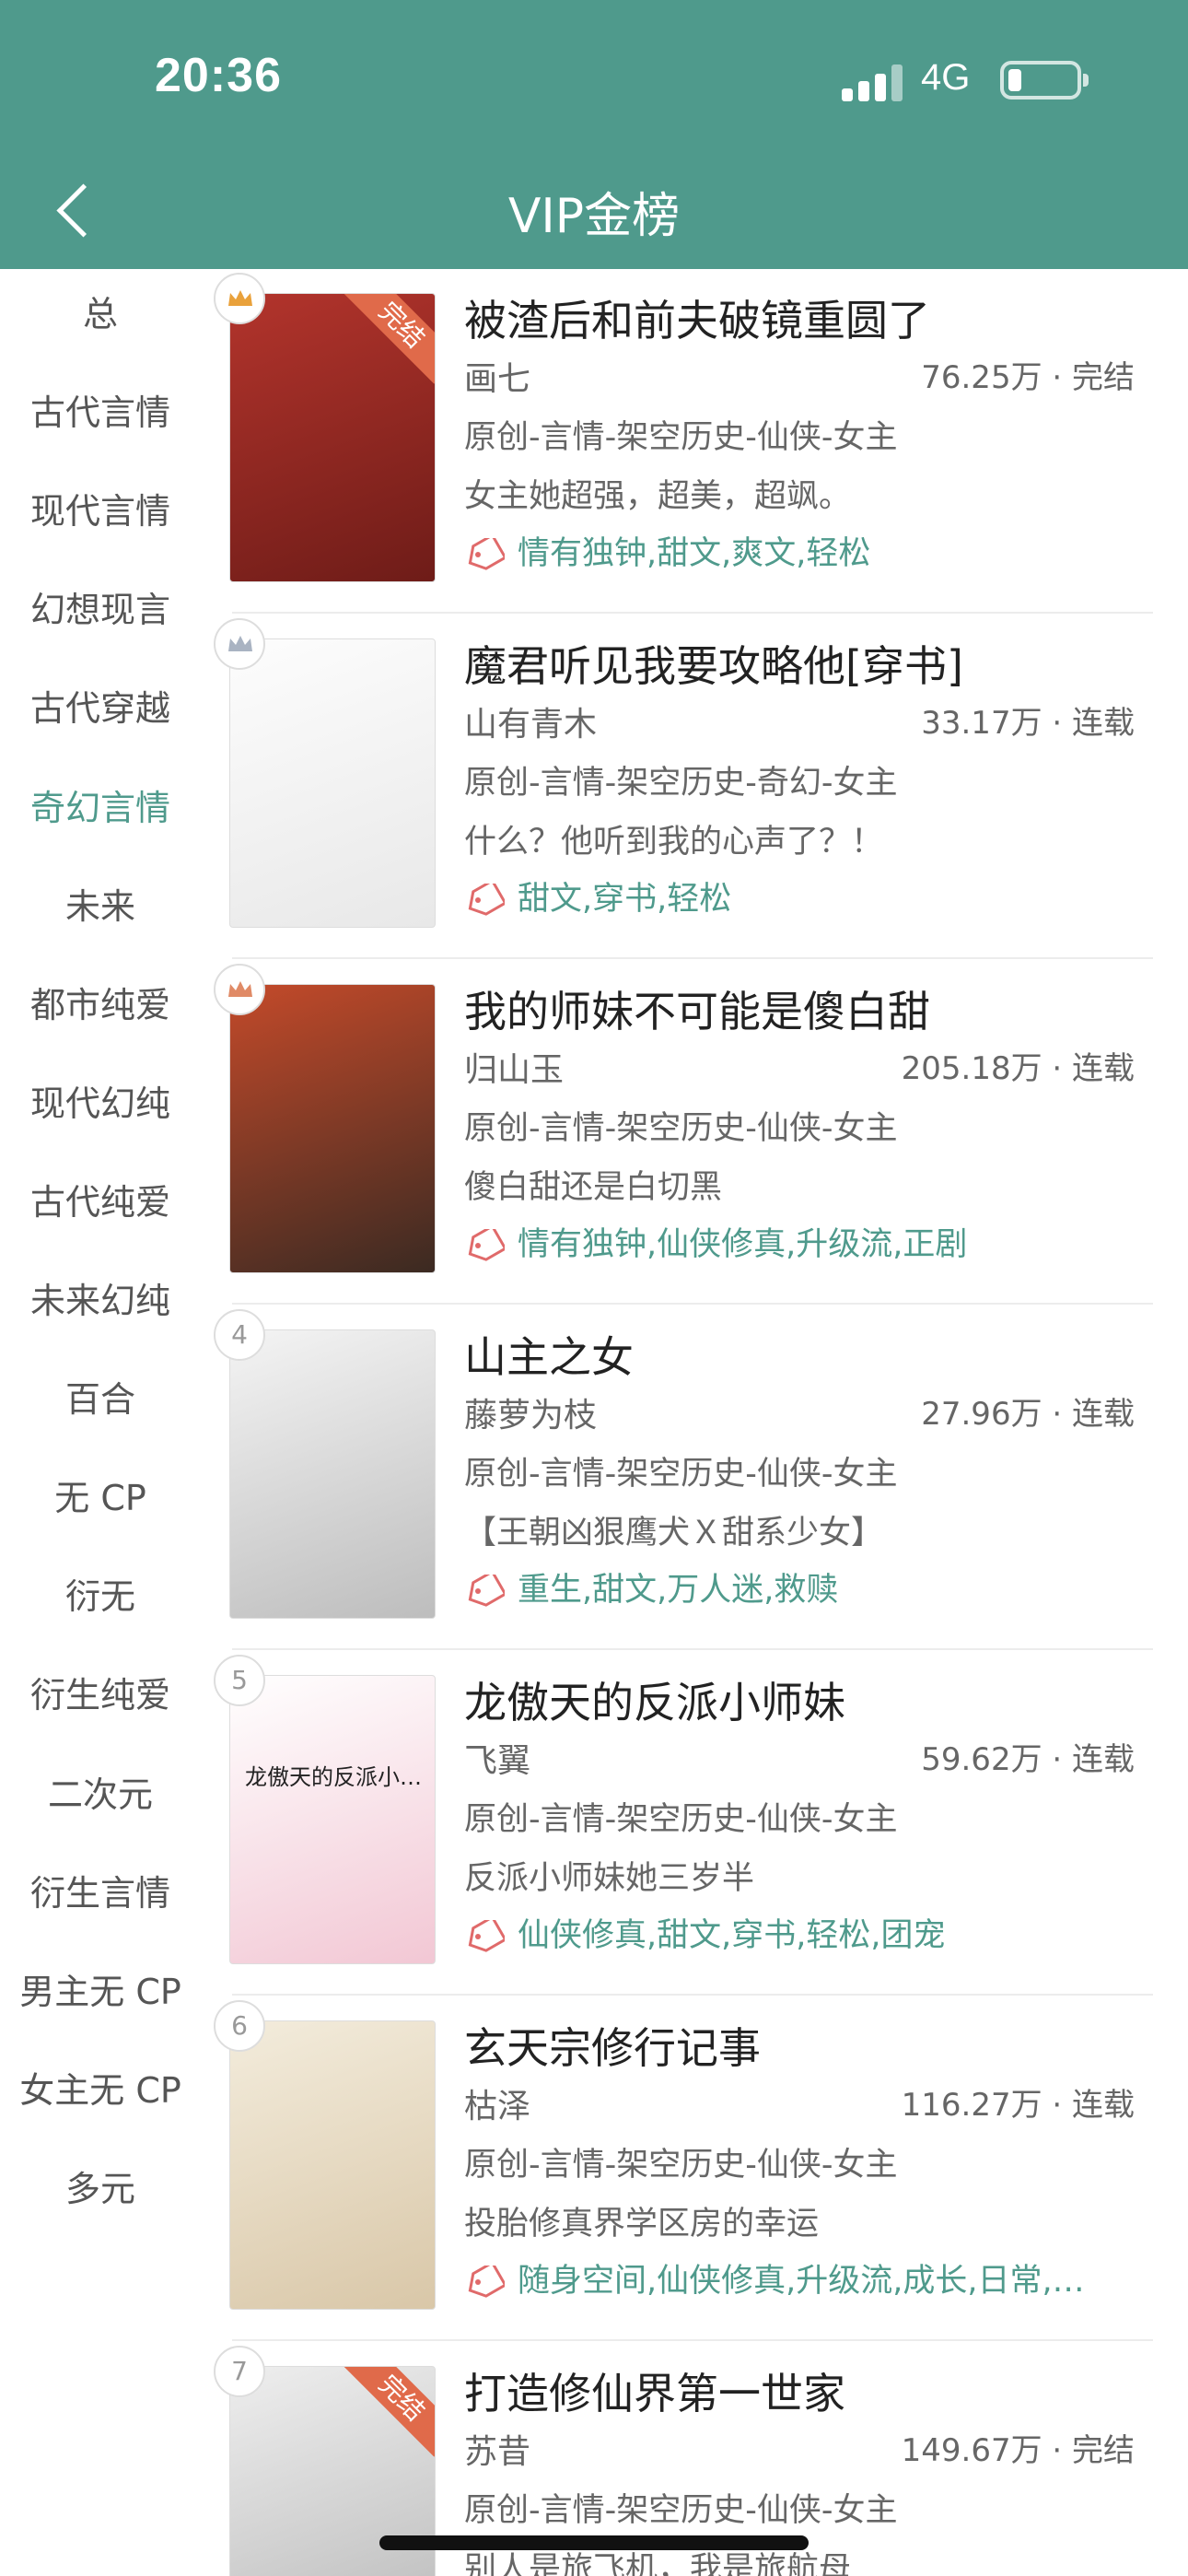 The height and width of the screenshot is (2576, 1188). Describe the element at coordinates (594, 134) in the screenshot. I see `top-bar: 20:36 4G VIP金榜` at that location.